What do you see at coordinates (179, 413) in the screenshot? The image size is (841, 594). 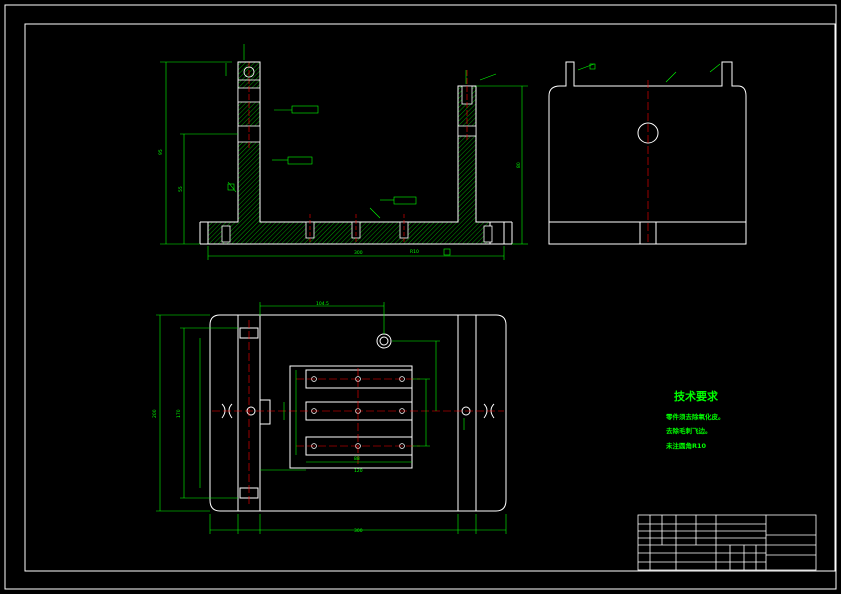 I see `svg-text: 170` at bounding box center [179, 413].